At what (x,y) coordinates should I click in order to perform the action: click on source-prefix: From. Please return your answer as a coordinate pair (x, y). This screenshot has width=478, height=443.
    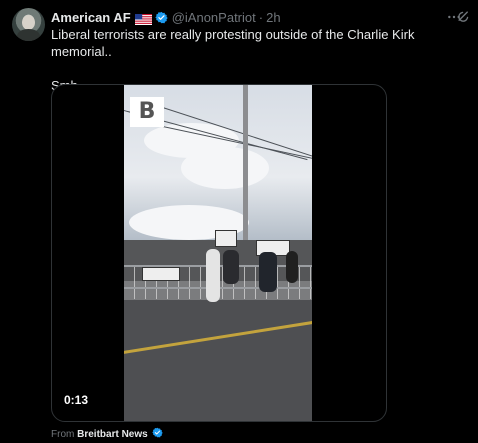
    Looking at the image, I should click on (63, 434).